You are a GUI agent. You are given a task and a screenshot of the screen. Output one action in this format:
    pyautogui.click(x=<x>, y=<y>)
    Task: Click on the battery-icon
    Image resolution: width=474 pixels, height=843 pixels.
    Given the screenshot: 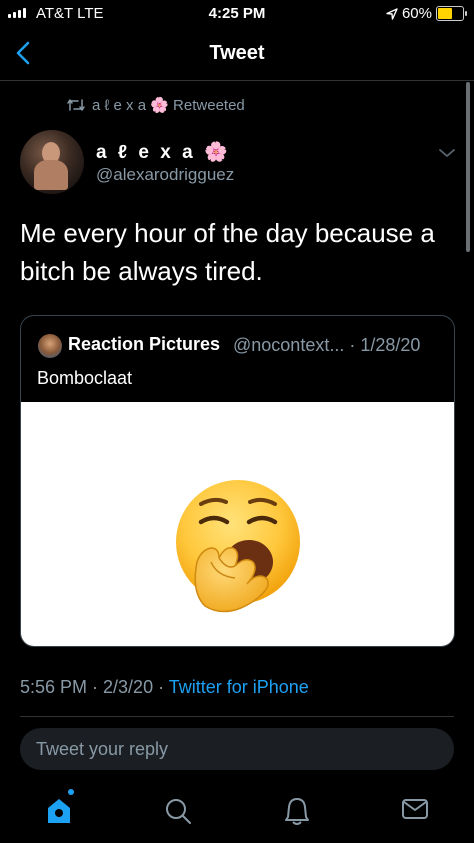 What is the action you would take?
    pyautogui.click(x=451, y=13)
    